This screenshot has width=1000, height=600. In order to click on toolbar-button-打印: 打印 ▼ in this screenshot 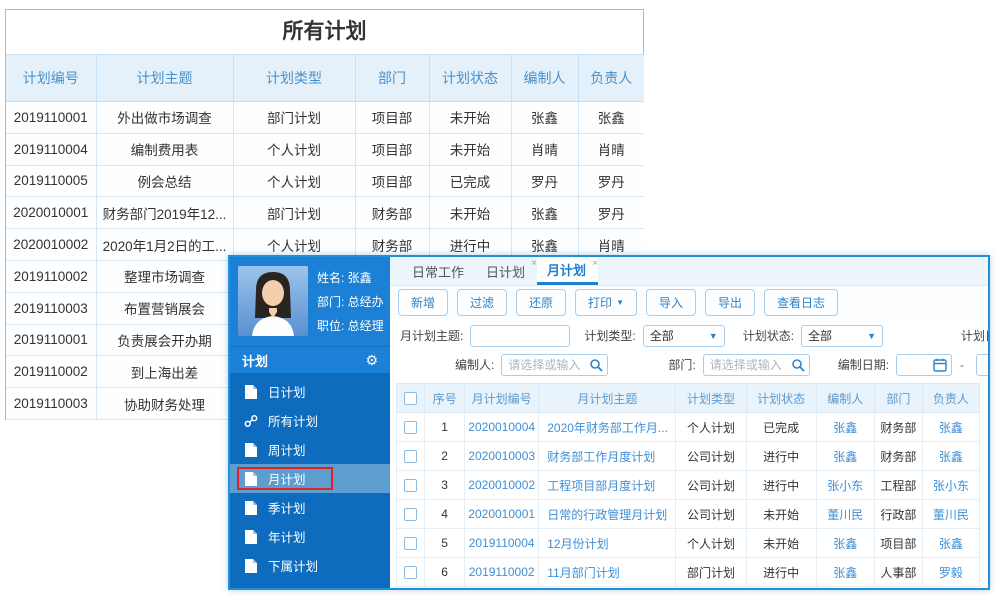, I will do `click(606, 302)`.